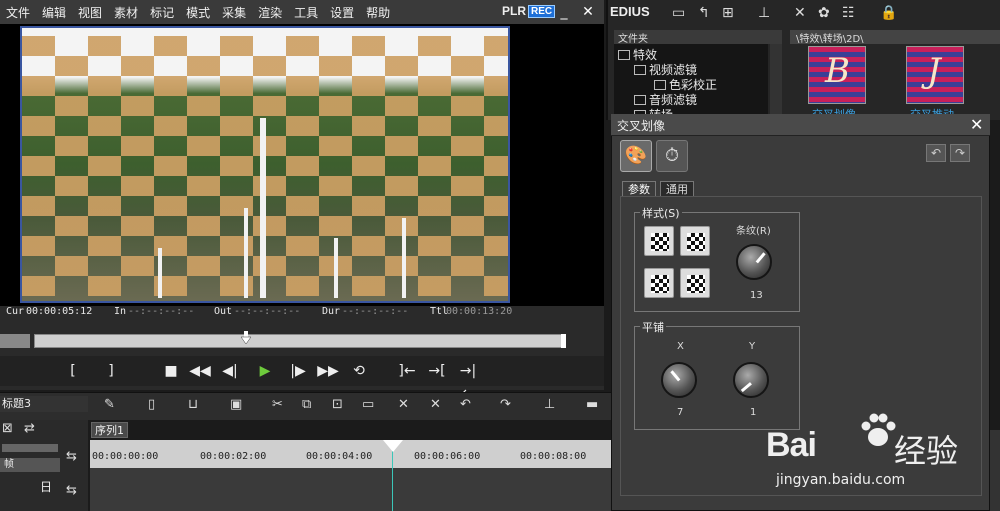  Describe the element at coordinates (447, 456) in the screenshot. I see `ruler-label: 00:00:06:00` at that location.